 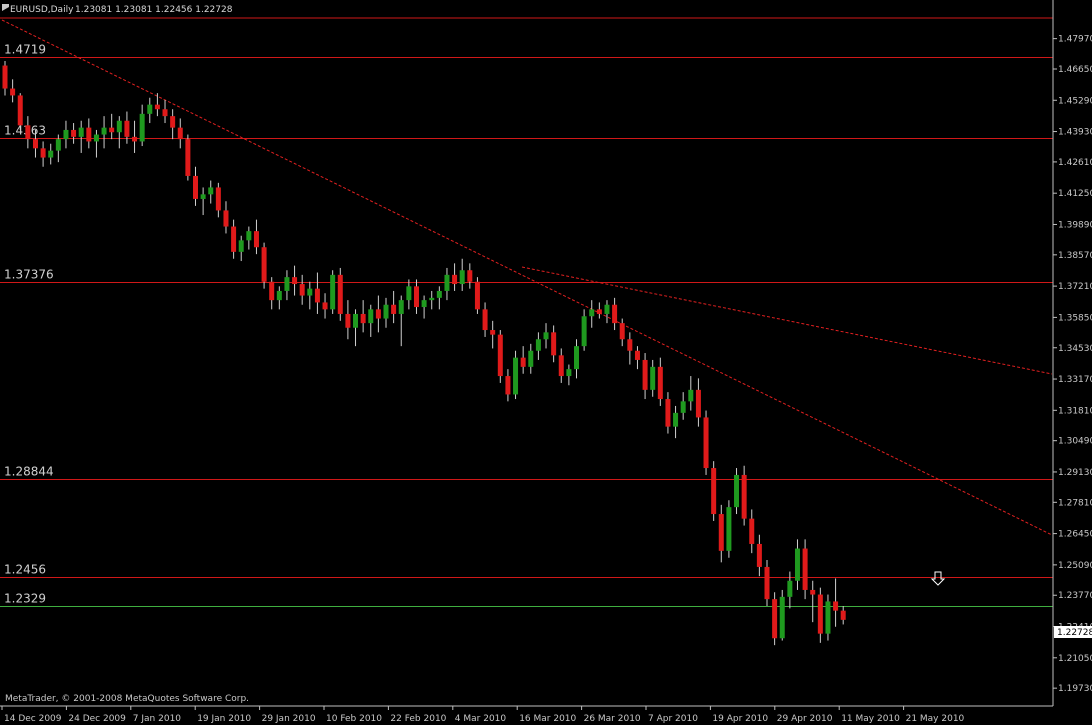 I want to click on price-tick-label: 1.29130, so click(x=1075, y=473).